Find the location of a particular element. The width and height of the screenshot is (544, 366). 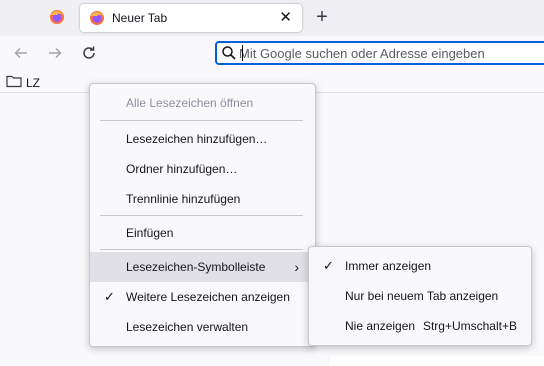

page-content-blank is located at coordinates (437, 361).